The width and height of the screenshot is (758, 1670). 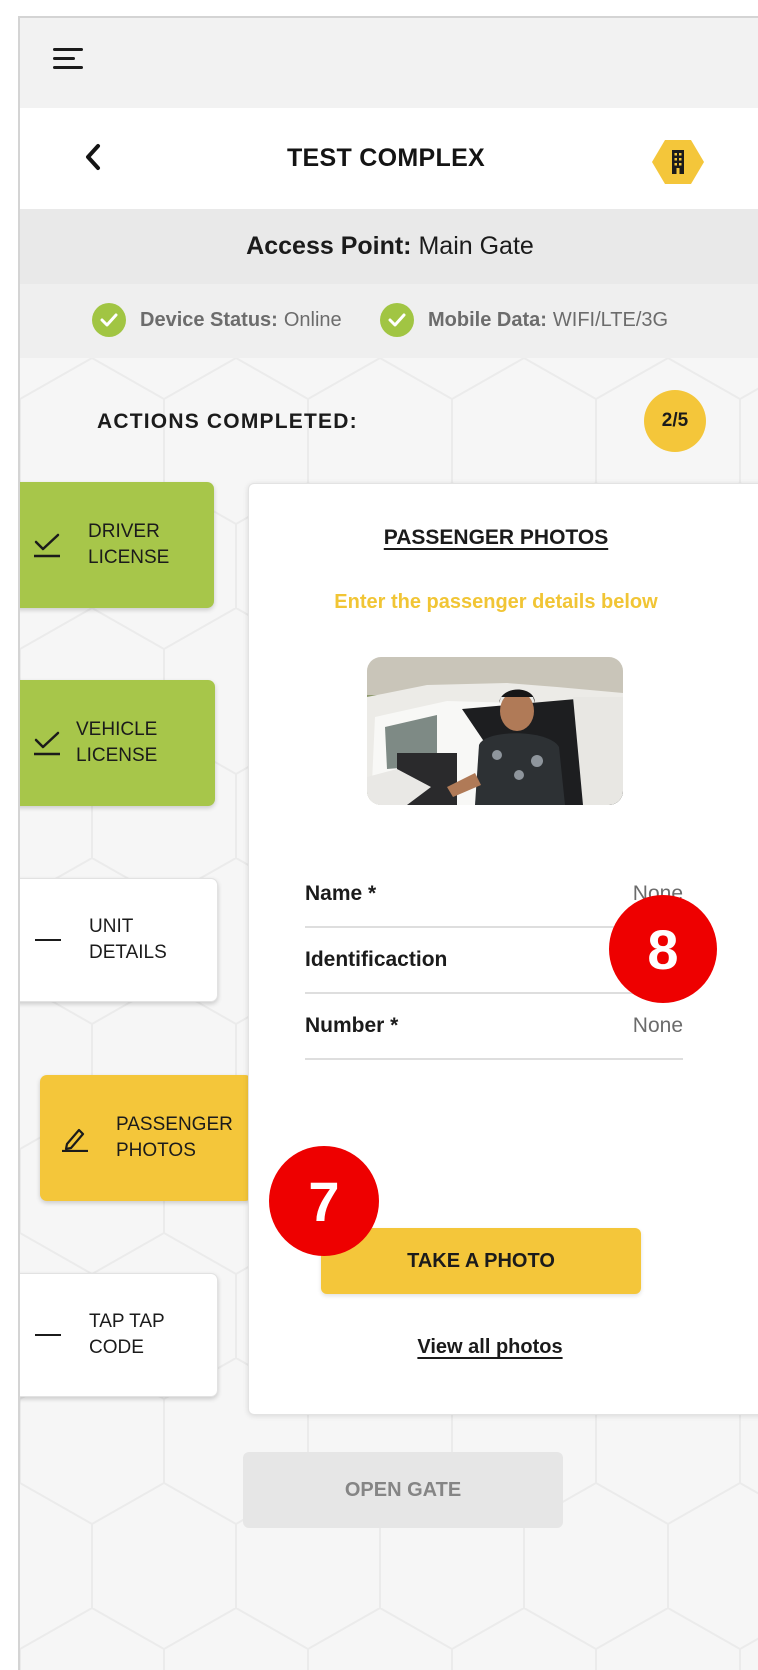 What do you see at coordinates (678, 162) in the screenshot?
I see `building-icon` at bounding box center [678, 162].